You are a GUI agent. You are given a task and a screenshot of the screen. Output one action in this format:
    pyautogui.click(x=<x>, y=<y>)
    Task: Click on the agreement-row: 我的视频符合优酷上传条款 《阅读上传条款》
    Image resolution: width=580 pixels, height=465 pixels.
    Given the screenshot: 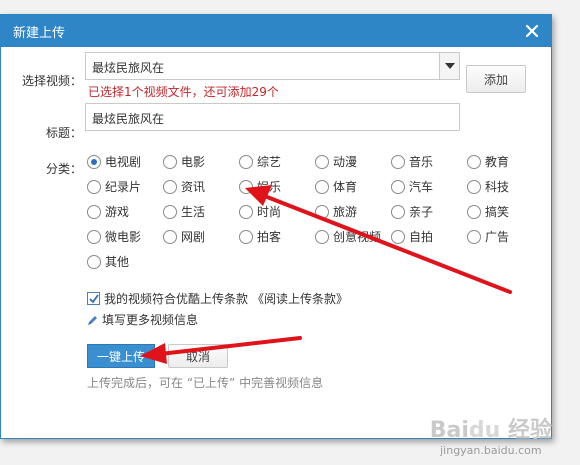 What is the action you would take?
    pyautogui.click(x=217, y=298)
    